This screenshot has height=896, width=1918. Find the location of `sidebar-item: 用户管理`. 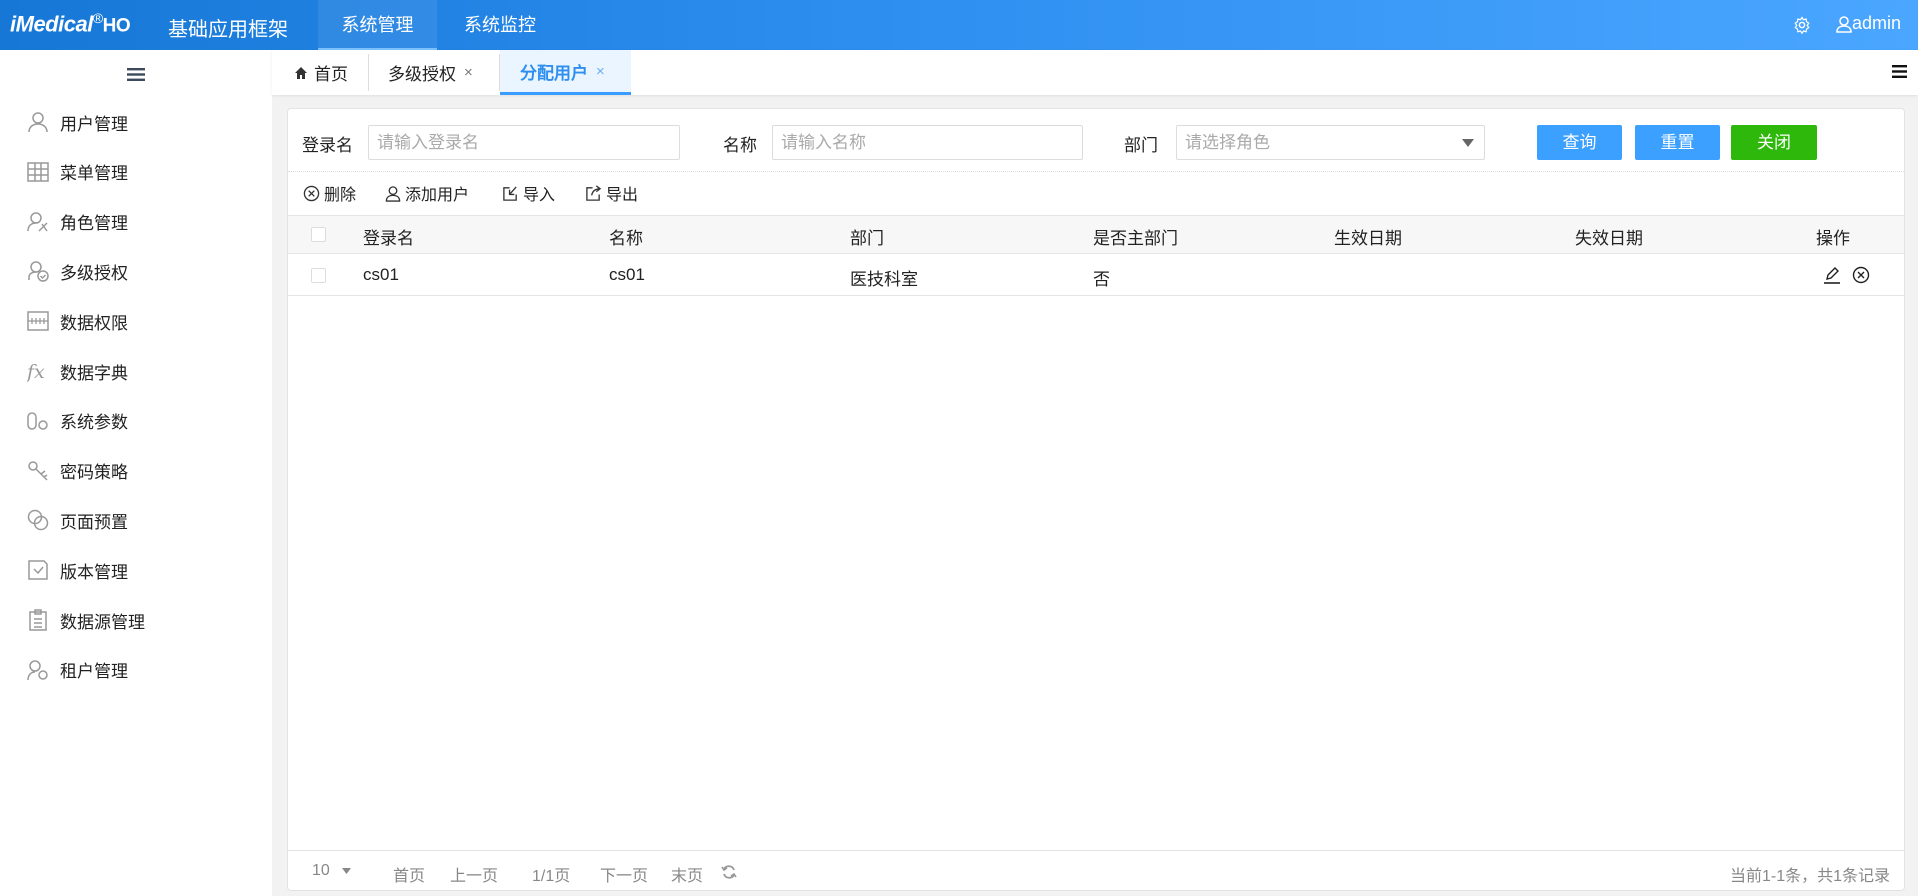

sidebar-item: 用户管理 is located at coordinates (136, 122).